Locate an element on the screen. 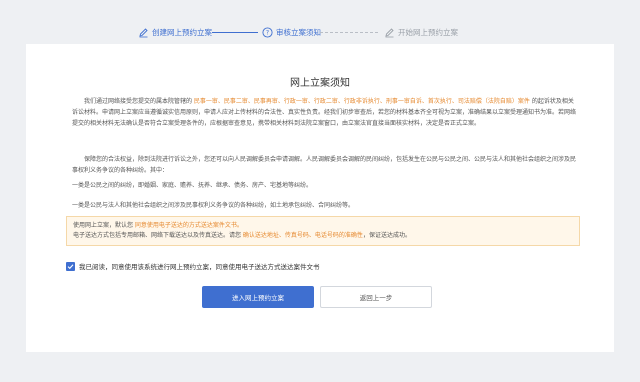 The height and width of the screenshot is (382, 640). notice-text: 使用网上立案，默认您 is located at coordinates (104, 225).